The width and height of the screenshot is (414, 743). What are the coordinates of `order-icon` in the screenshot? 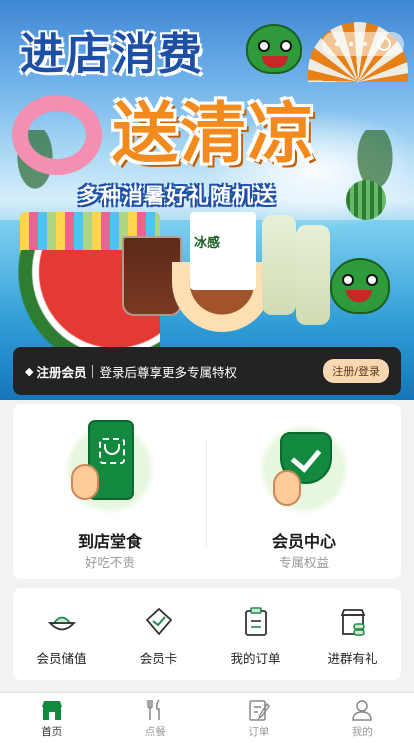 It's located at (259, 710).